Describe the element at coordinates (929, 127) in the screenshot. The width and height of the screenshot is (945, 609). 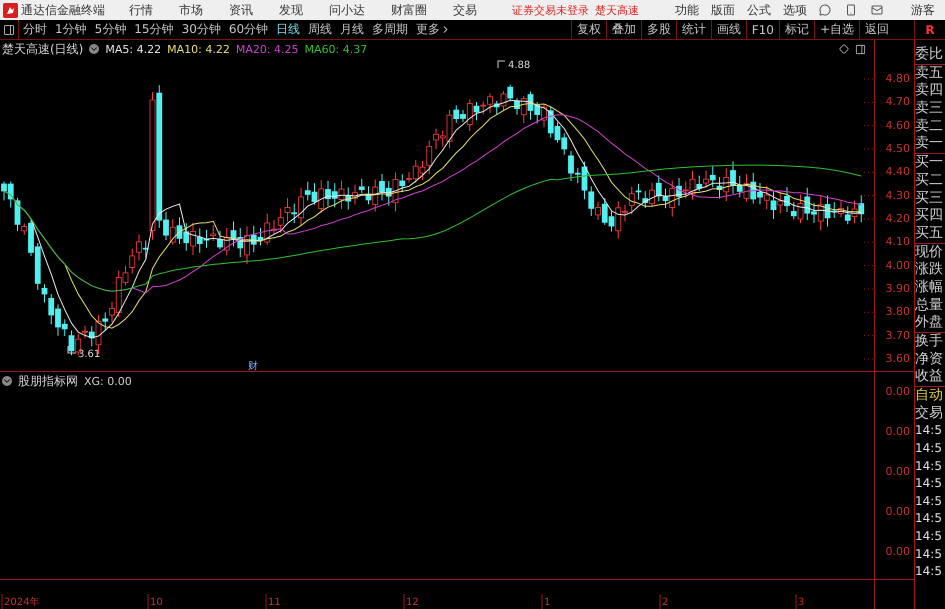
I see `quote-label: 卖二` at that location.